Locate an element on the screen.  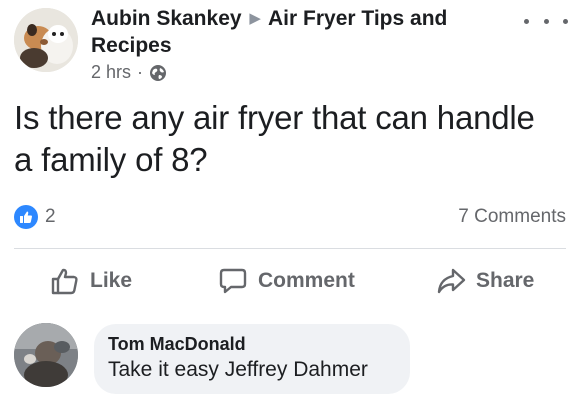
post-meta: 2 hrs · is located at coordinates (129, 72).